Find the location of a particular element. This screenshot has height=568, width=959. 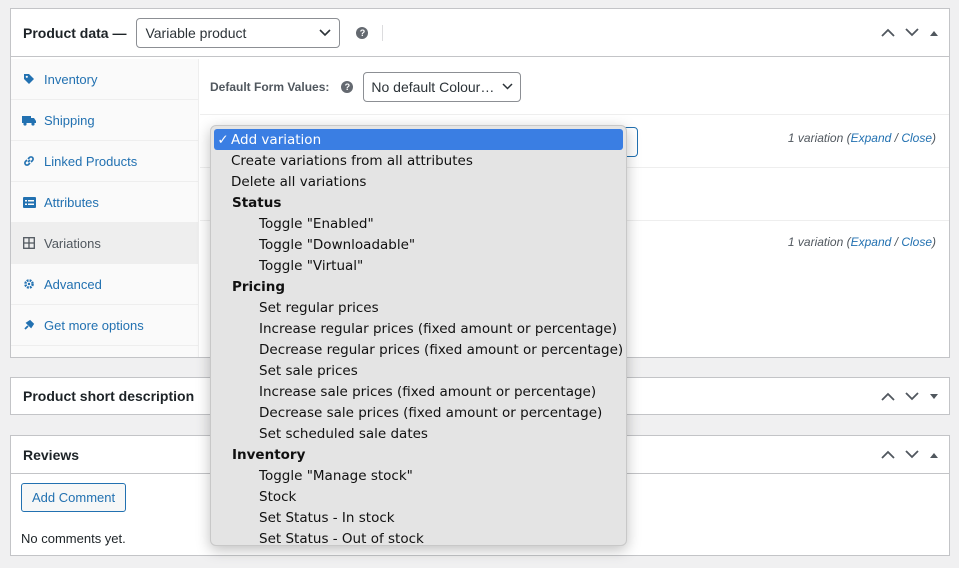

add-comment-button: Add Comment is located at coordinates (74, 497).